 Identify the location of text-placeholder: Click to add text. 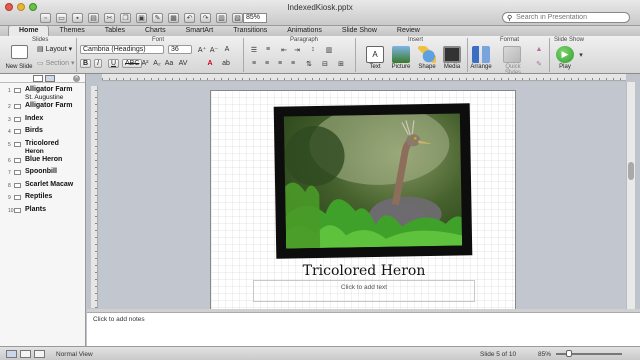
(364, 291).